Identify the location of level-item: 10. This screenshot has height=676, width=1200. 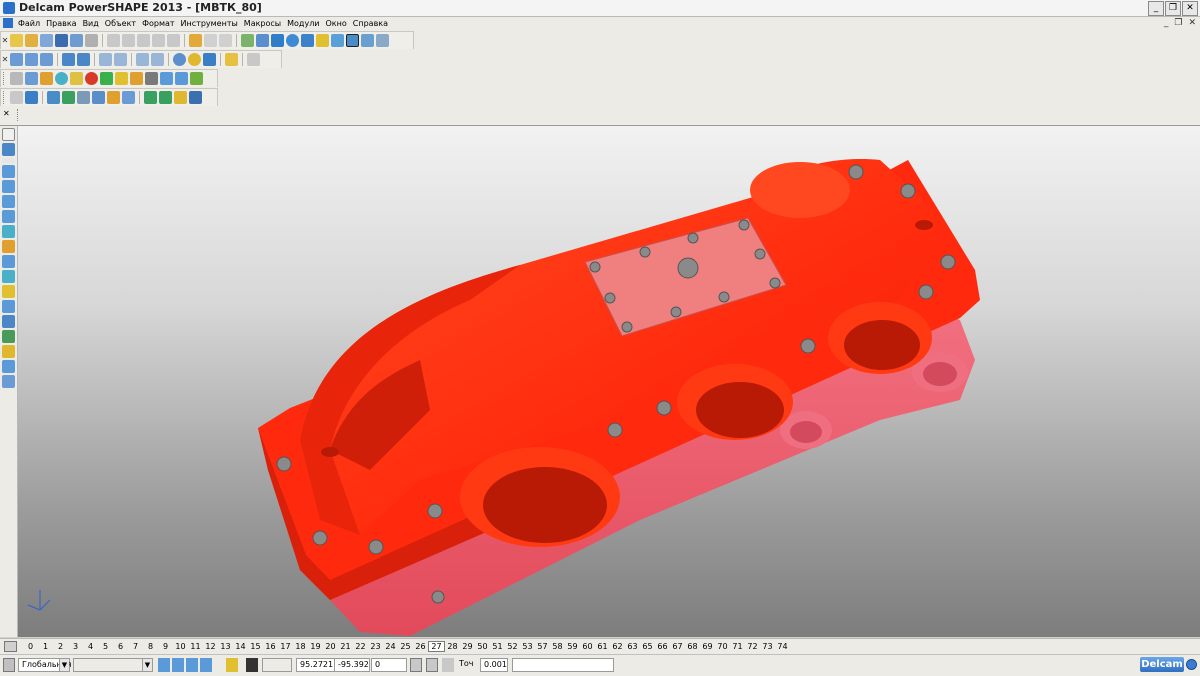
(180, 646).